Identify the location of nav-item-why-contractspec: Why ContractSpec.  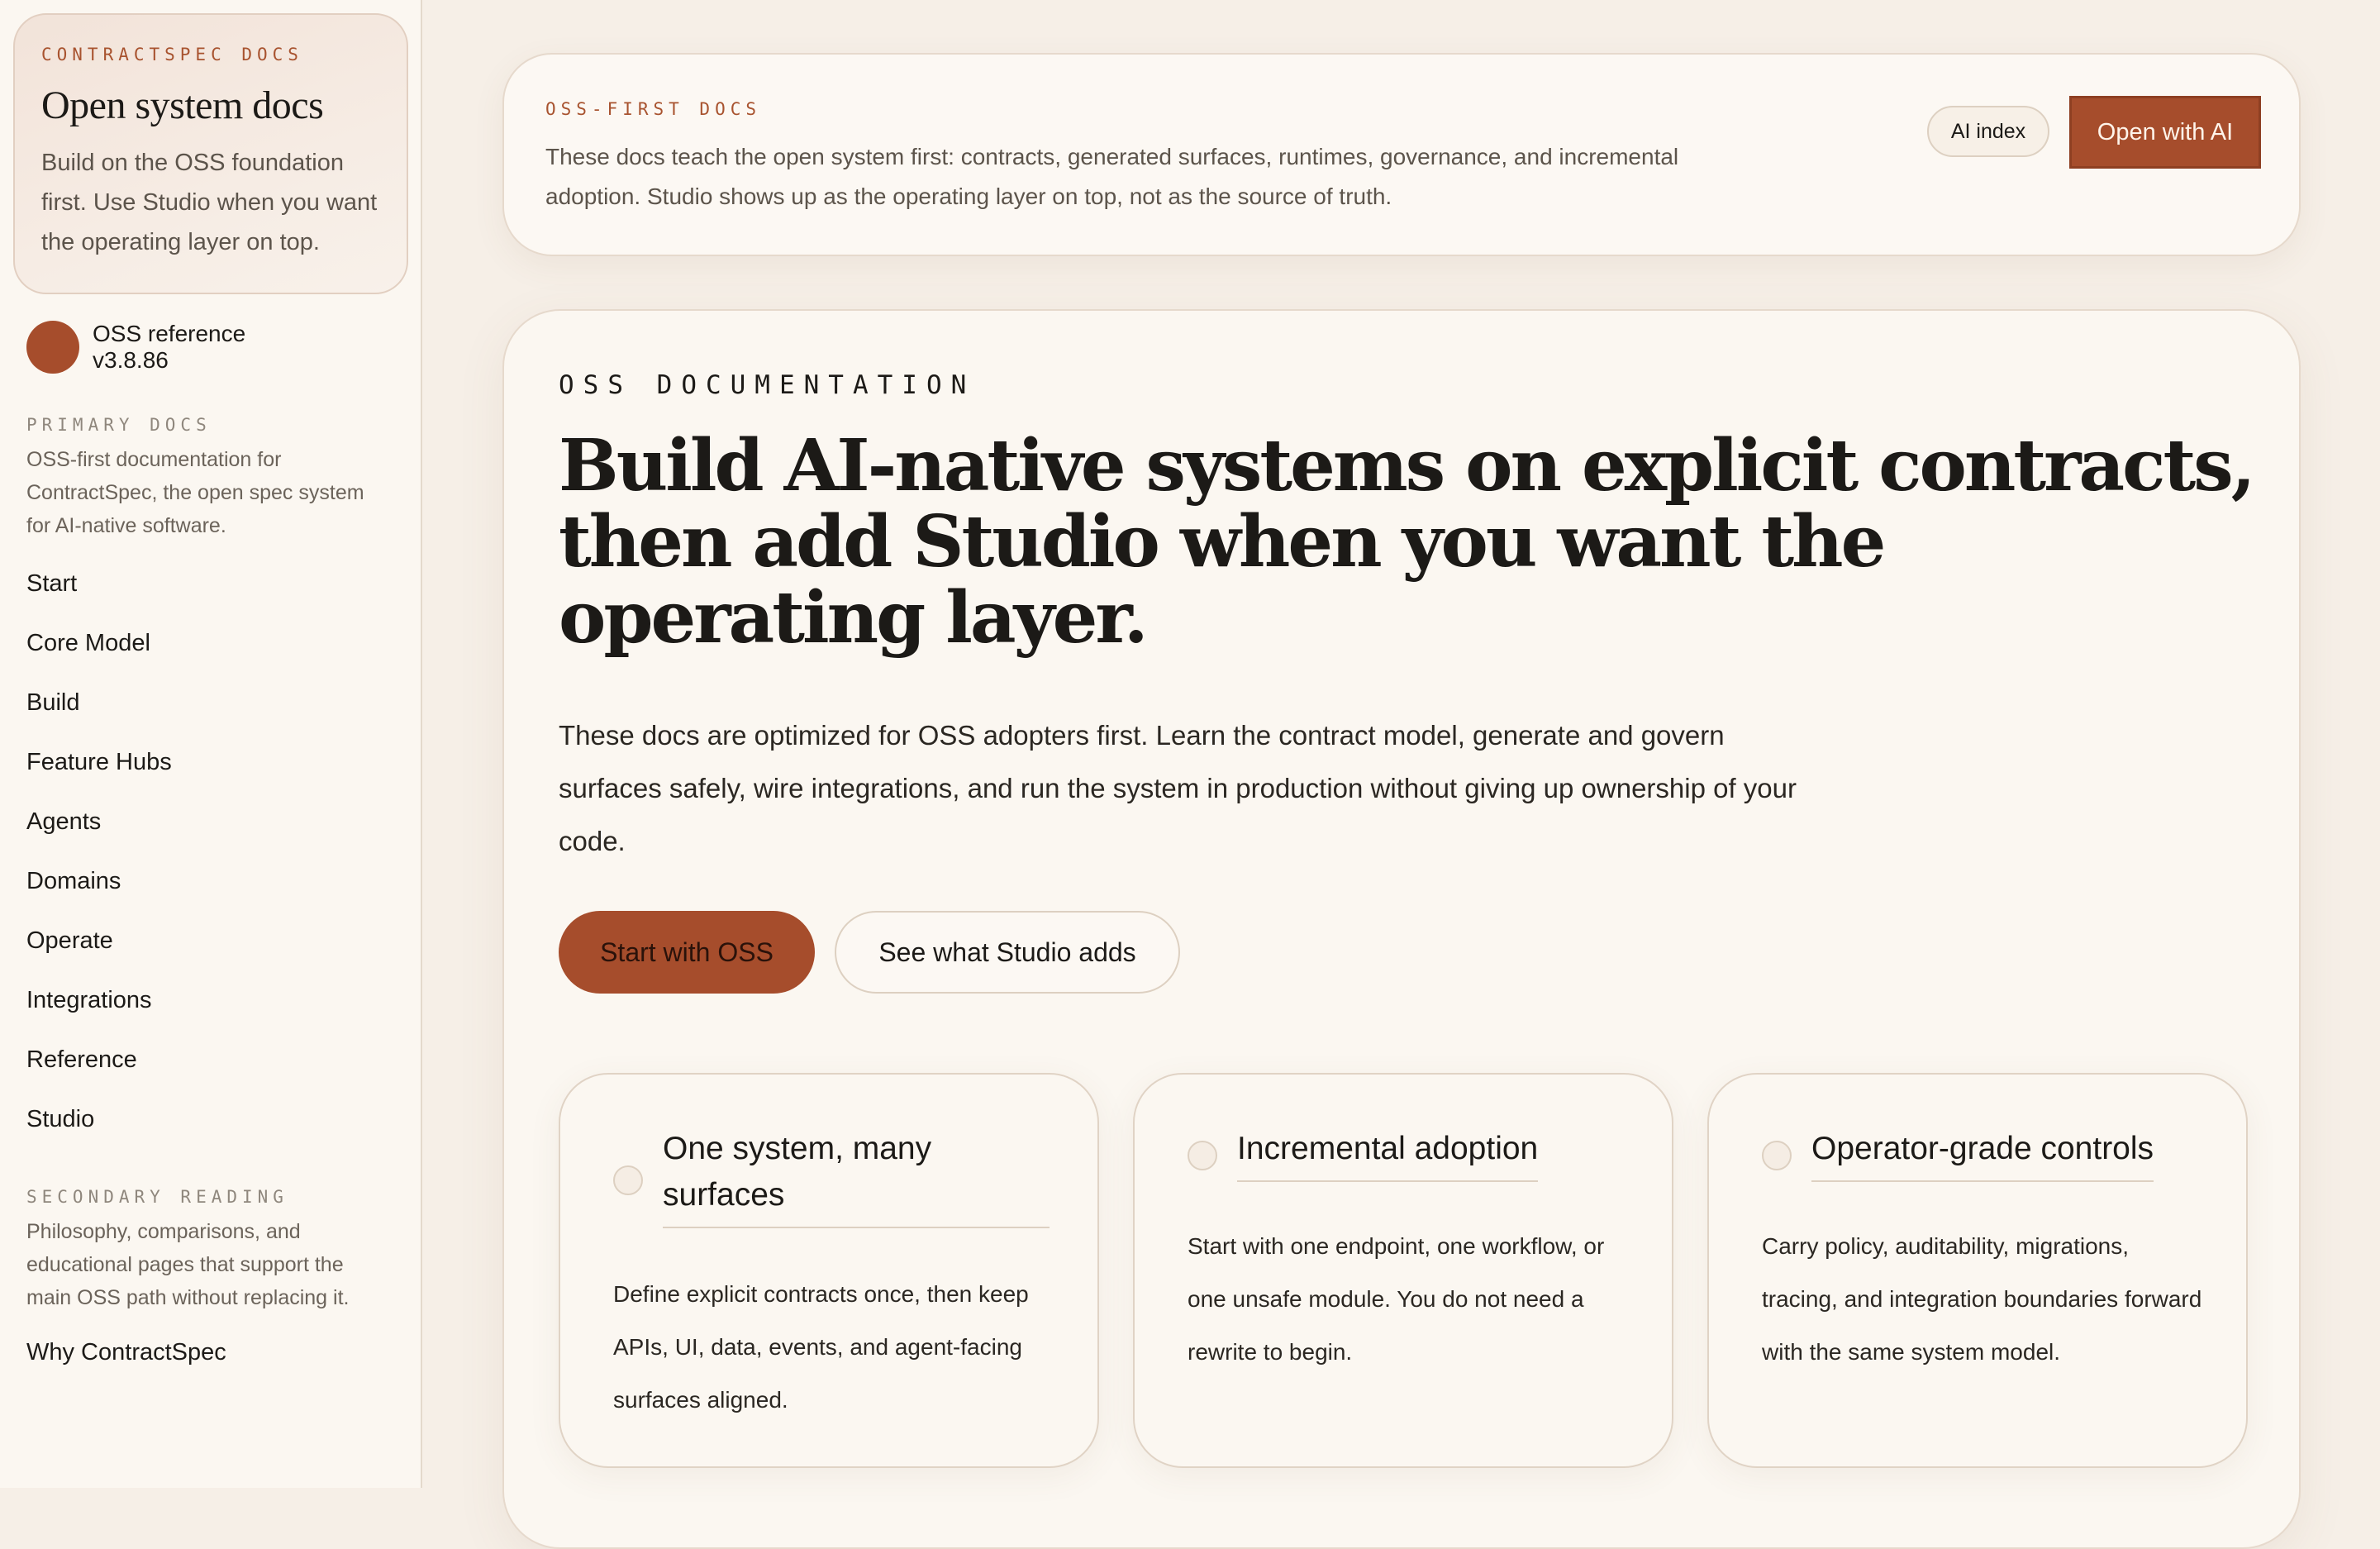
(209, 1352).